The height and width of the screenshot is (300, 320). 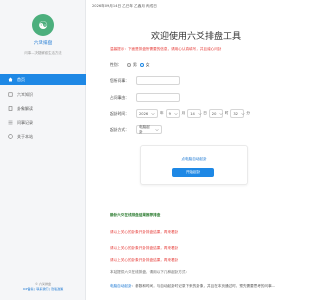 What do you see at coordinates (216, 113) in the screenshot?
I see `hour-select: 20` at bounding box center [216, 113].